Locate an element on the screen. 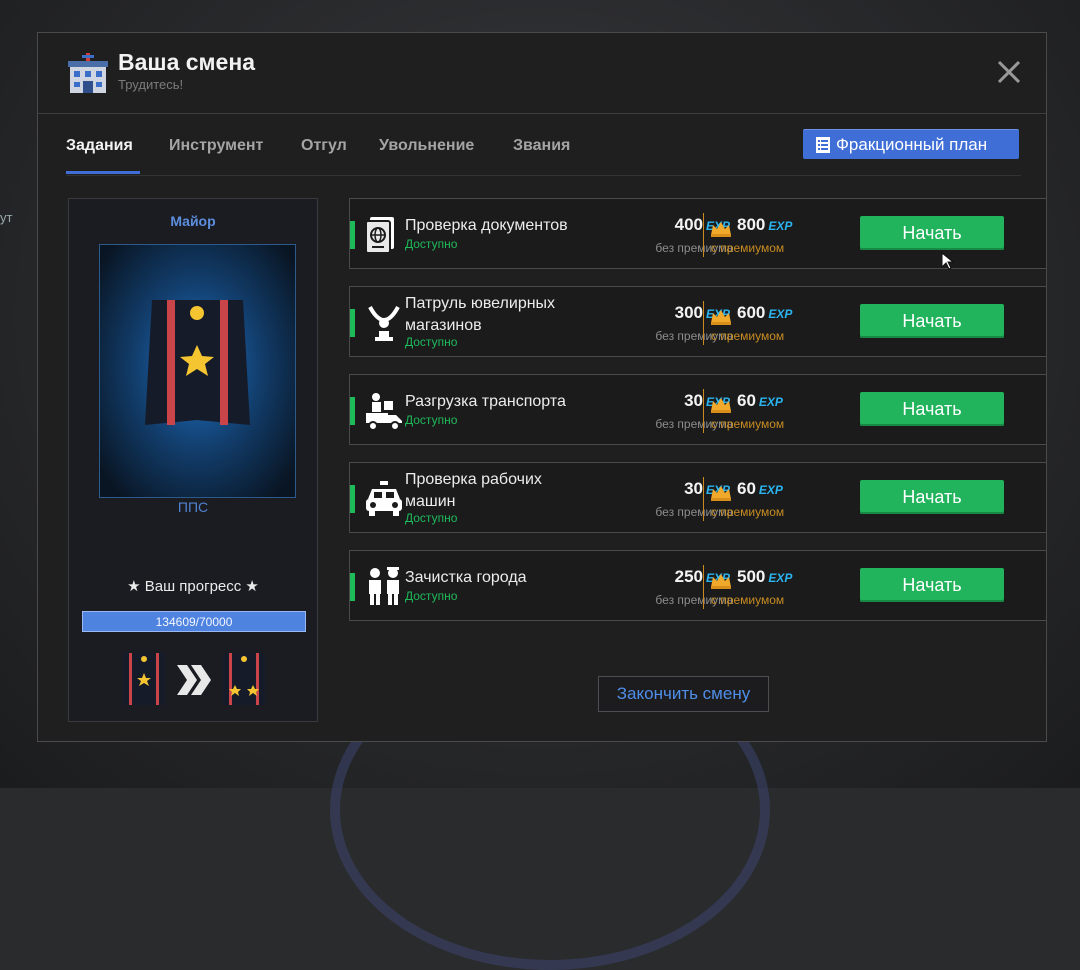  exp-premium-value: 600 is located at coordinates (751, 312).